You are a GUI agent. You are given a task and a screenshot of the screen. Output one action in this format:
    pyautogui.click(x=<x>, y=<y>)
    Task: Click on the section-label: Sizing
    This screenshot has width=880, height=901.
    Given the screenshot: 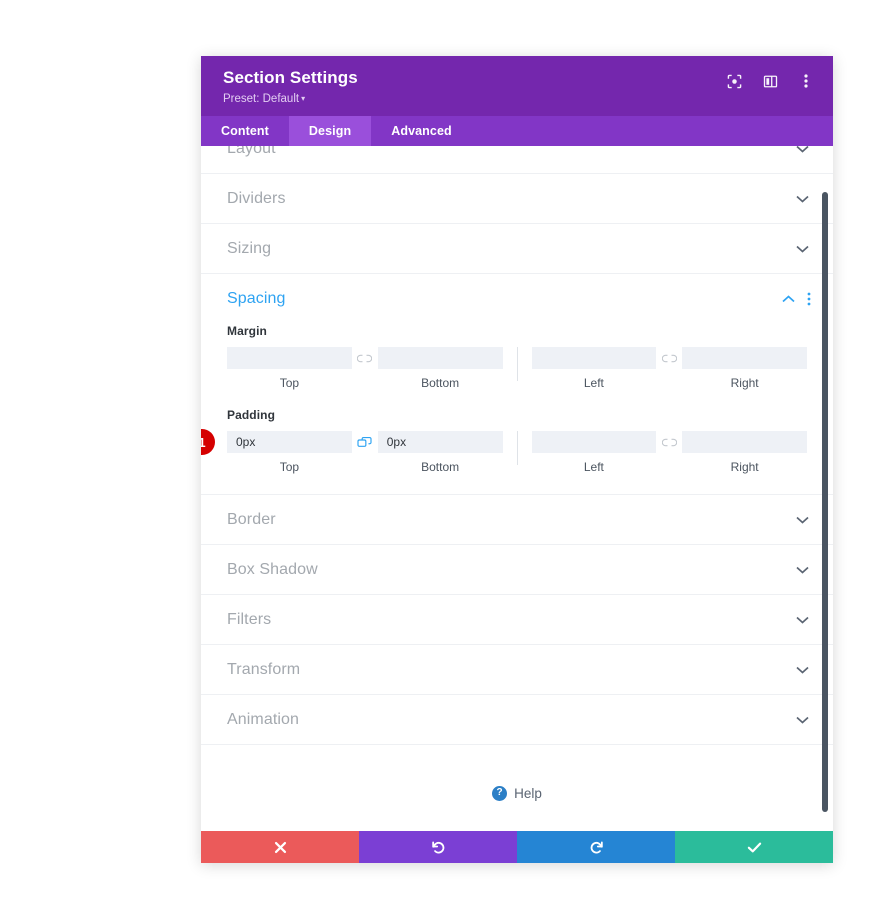 What is the action you would take?
    pyautogui.click(x=249, y=248)
    